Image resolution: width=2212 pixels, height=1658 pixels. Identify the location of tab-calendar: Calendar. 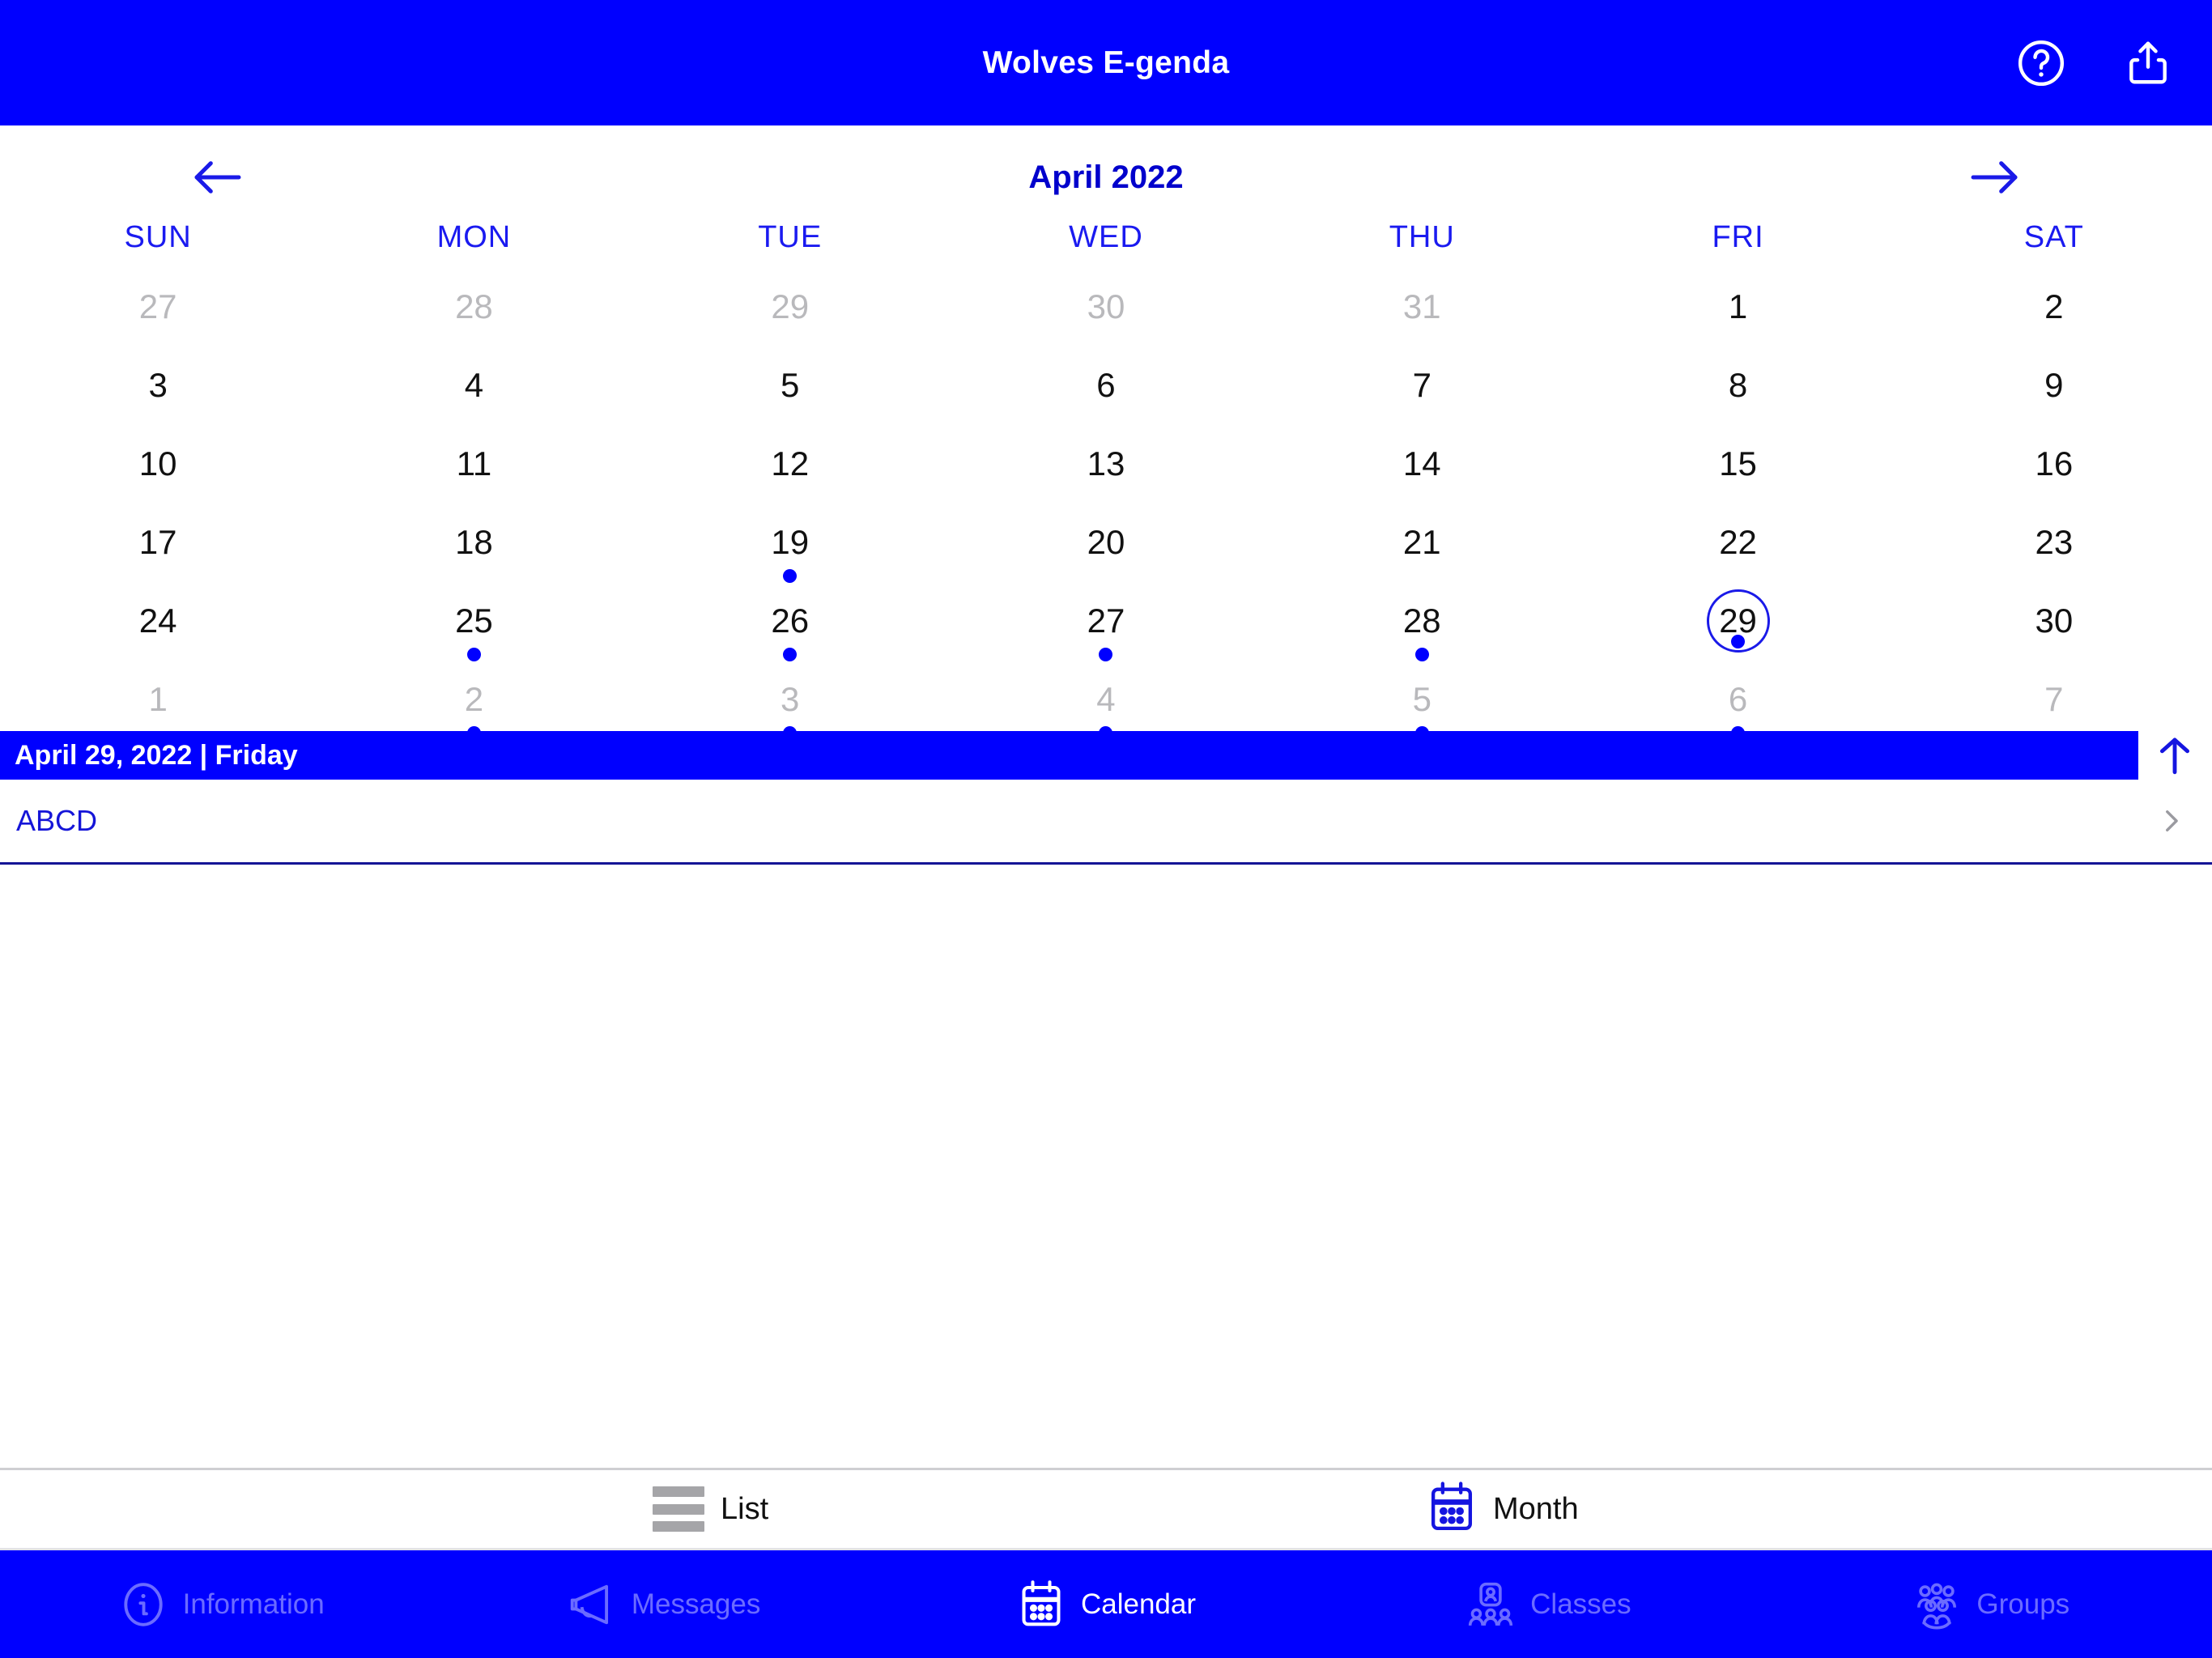
(1106, 1604).